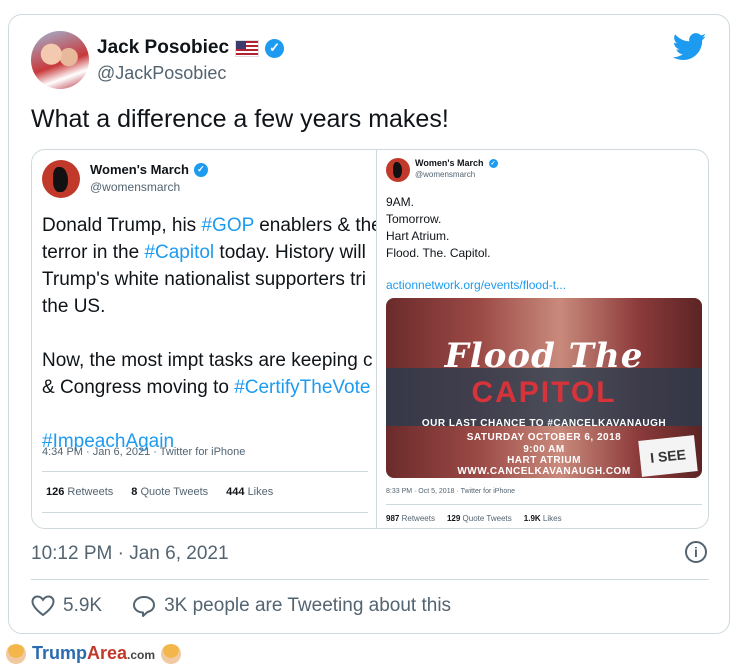 Image resolution: width=740 pixels, height=667 pixels. I want to click on watermark-text: TrumpArea.com, so click(93, 653).